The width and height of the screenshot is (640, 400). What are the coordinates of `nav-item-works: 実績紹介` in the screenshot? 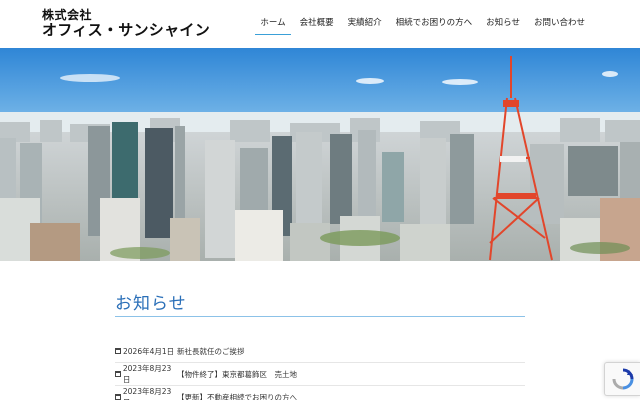 It's located at (365, 27).